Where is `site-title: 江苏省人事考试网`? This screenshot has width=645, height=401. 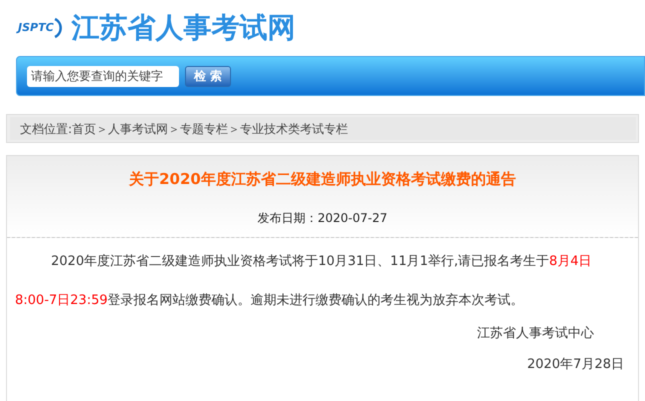 site-title: 江苏省人事考试网 is located at coordinates (184, 28).